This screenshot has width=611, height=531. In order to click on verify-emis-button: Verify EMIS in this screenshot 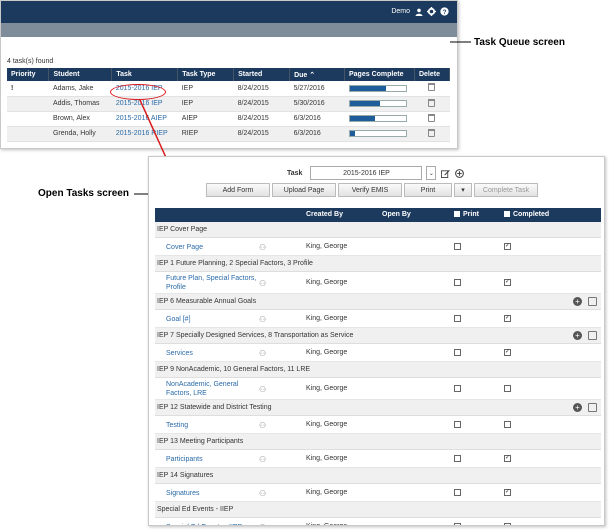, I will do `click(370, 190)`.